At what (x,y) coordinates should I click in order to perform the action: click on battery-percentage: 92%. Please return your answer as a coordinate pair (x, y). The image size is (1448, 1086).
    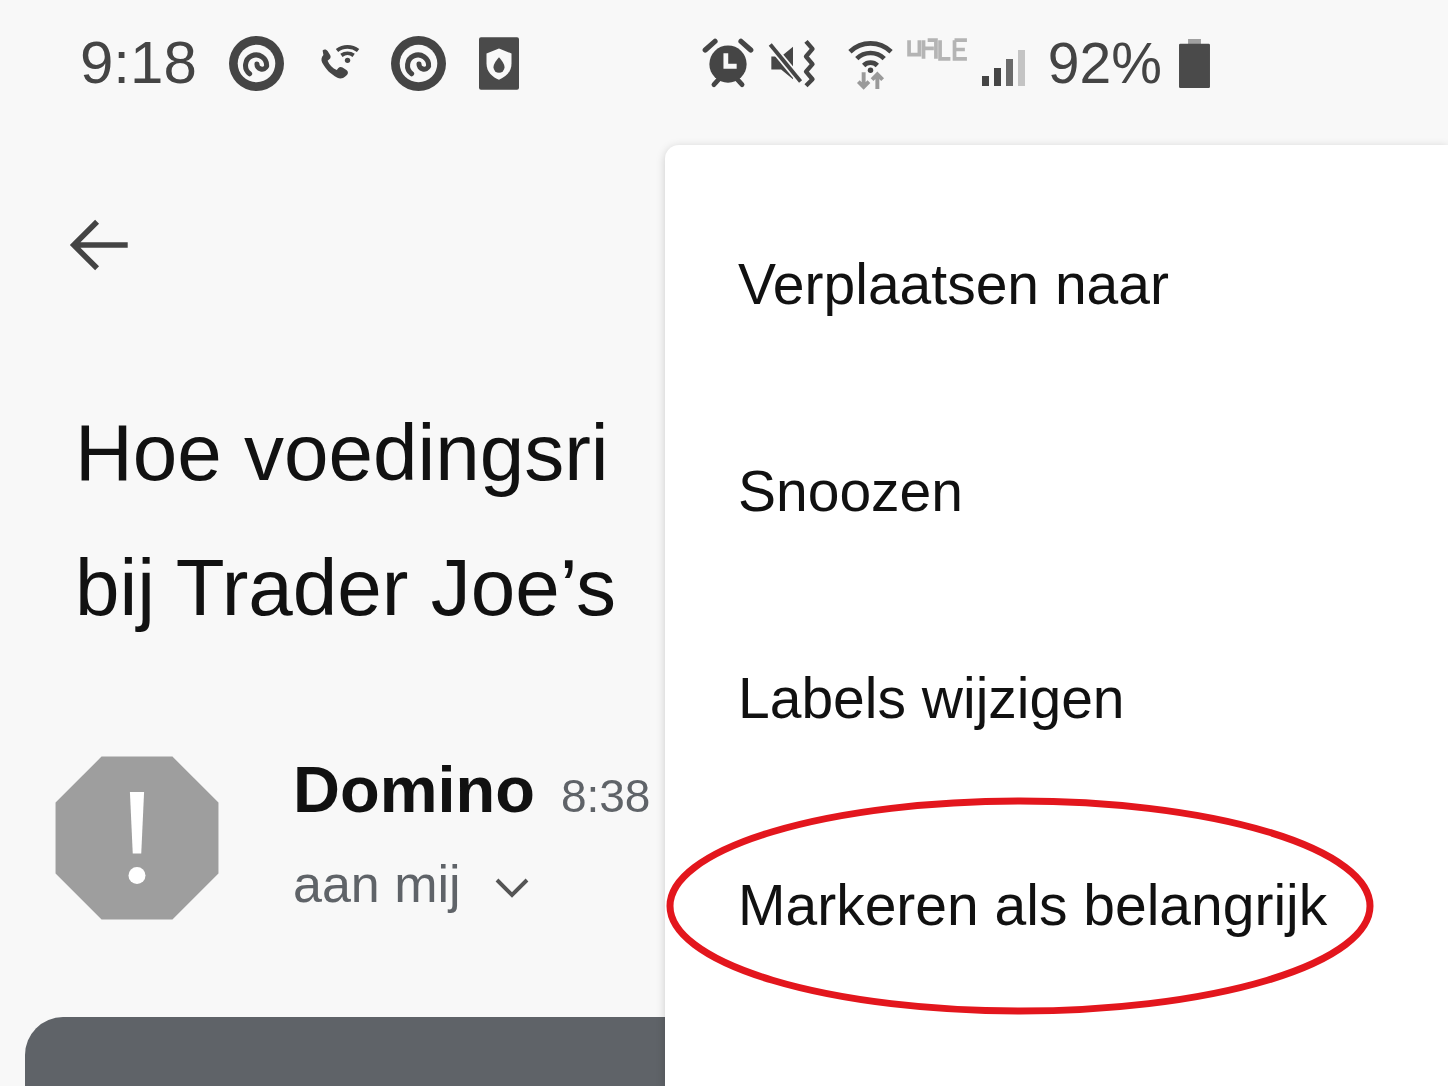
    Looking at the image, I should click on (1104, 63).